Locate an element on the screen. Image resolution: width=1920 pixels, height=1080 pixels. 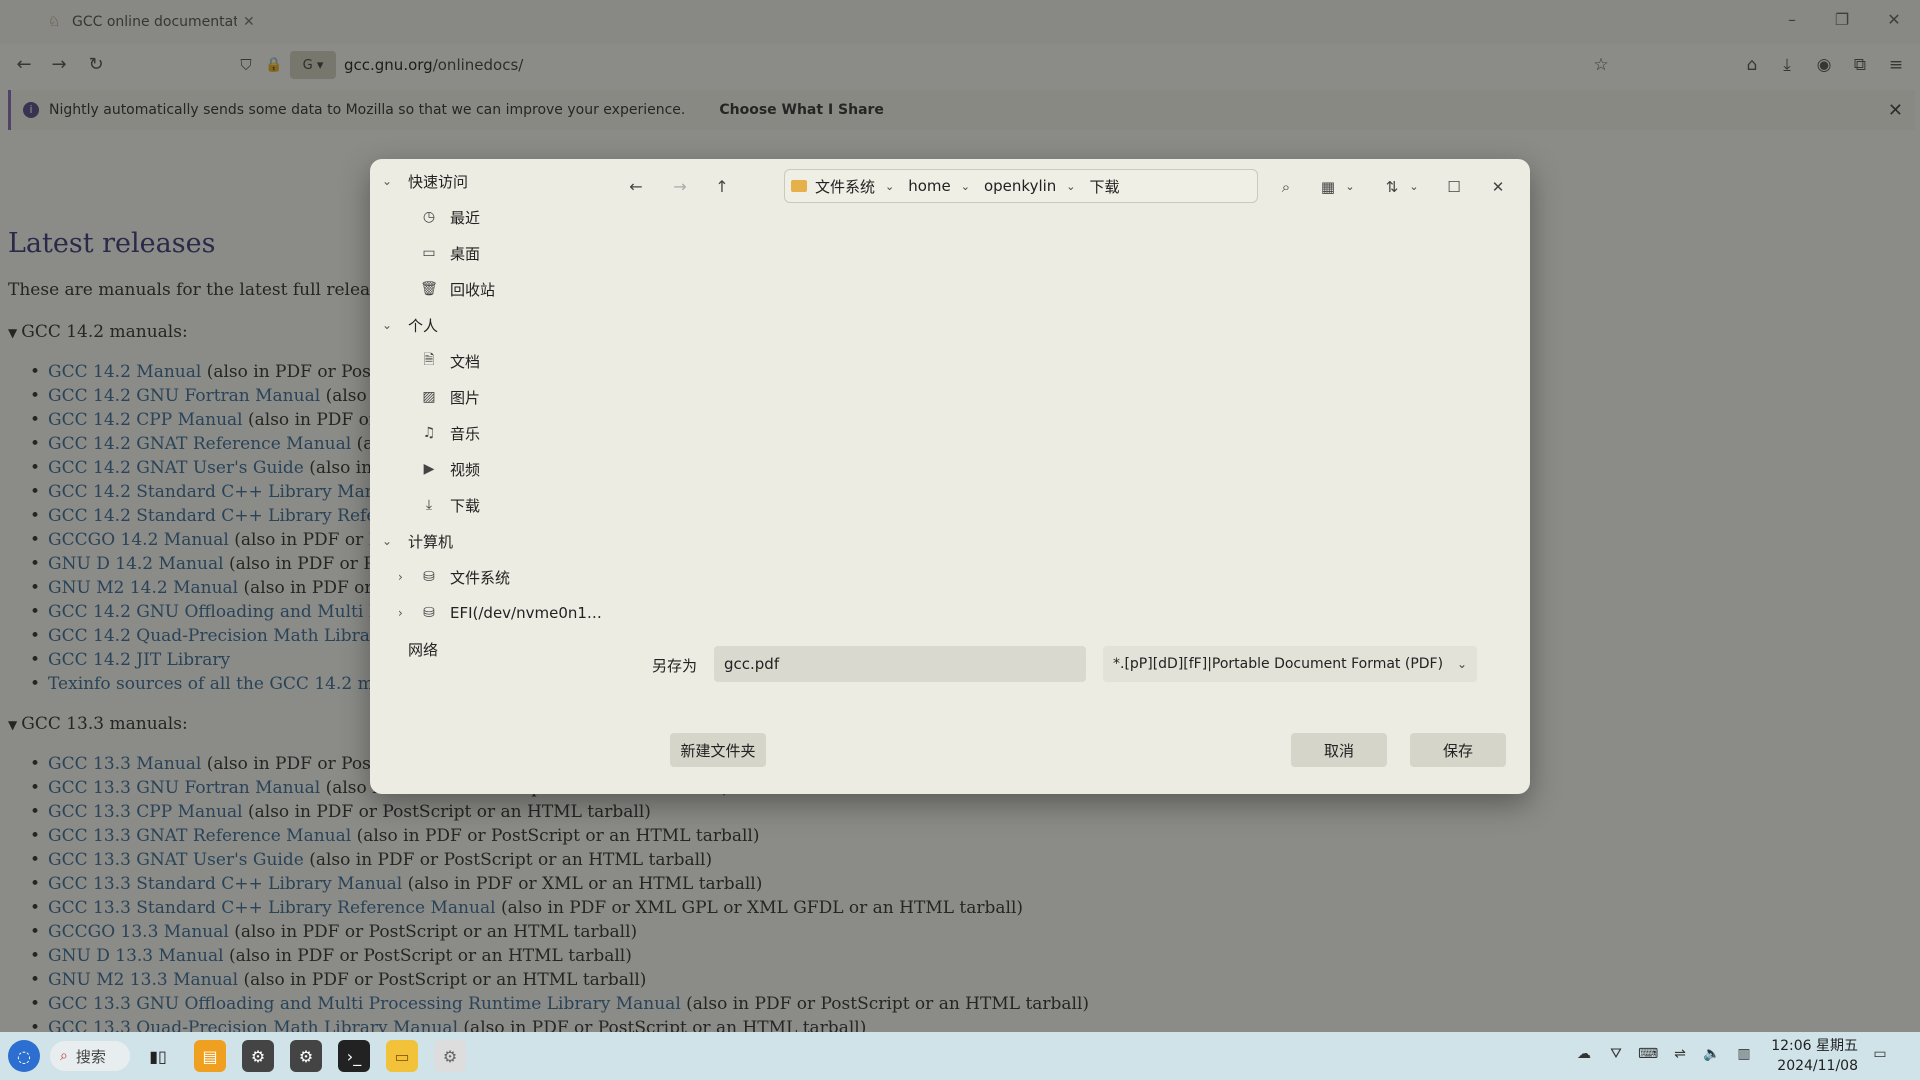
sidebar-item-label: 文件系统 is located at coordinates (480, 577).